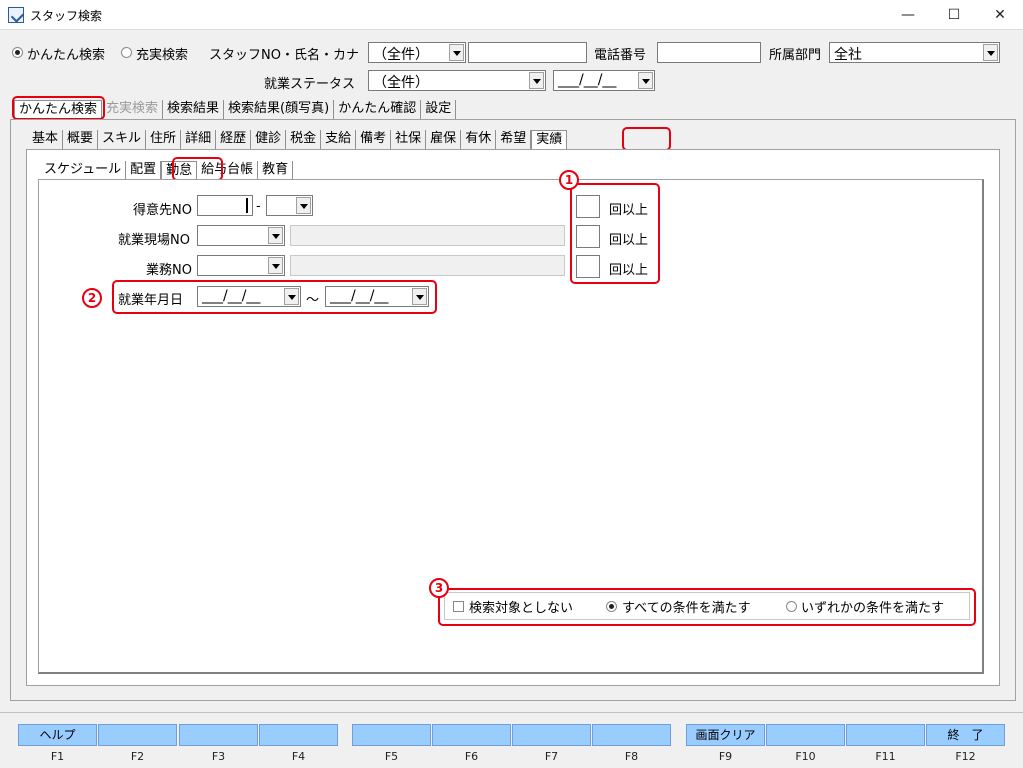  I want to click on f7-key-label: F7, so click(551, 756).